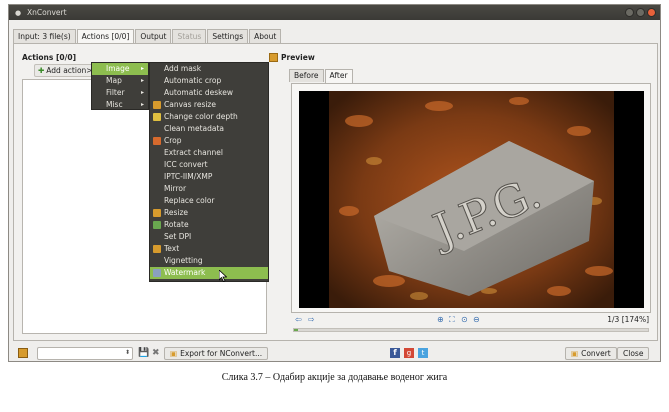 The image size is (669, 412). Describe the element at coordinates (41, 70) in the screenshot. I see `add-icon: ✚` at that location.